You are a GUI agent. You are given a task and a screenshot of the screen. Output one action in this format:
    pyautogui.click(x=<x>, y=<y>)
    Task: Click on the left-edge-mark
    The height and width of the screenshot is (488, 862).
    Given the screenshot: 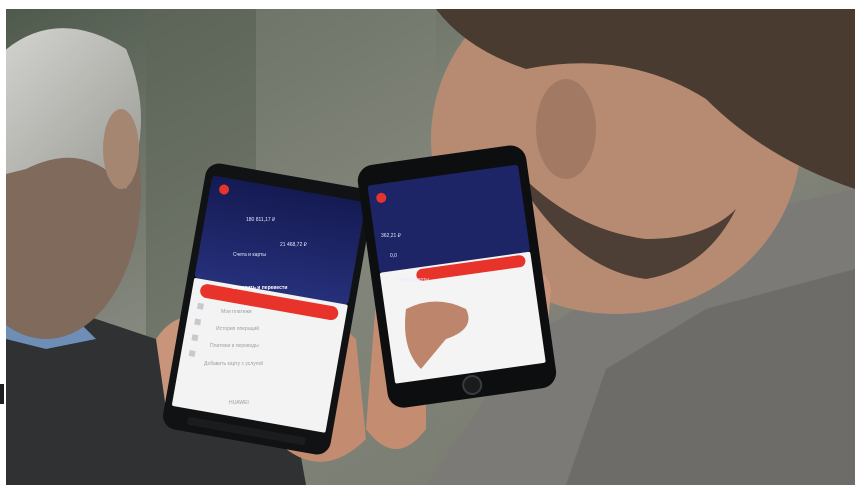 What is the action you would take?
    pyautogui.click(x=2, y=394)
    